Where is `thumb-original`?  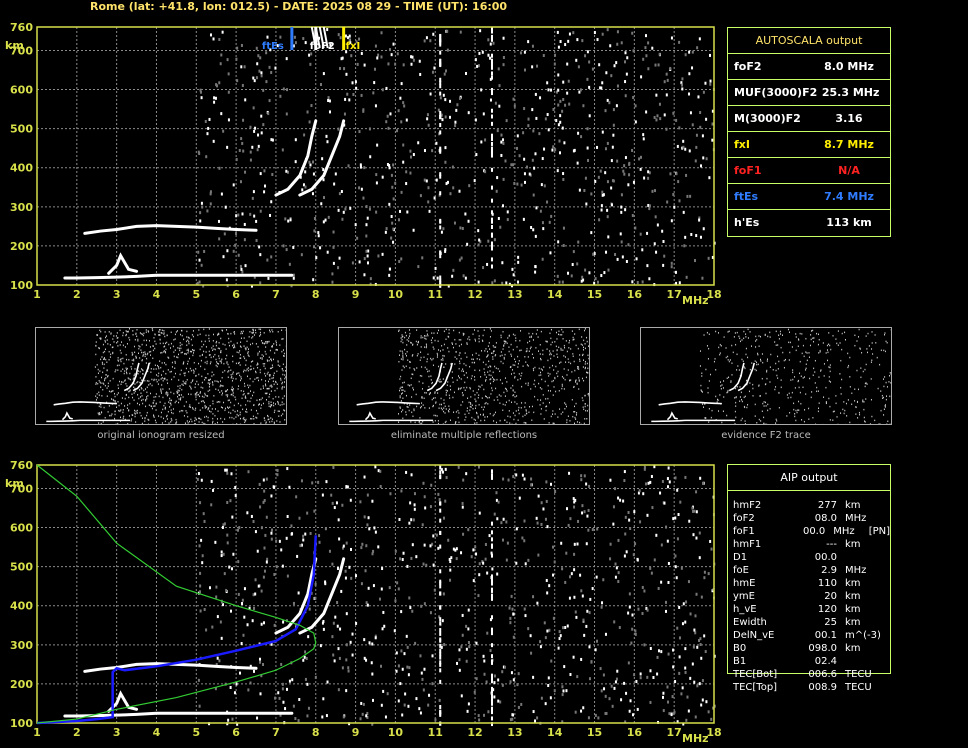
thumb-original is located at coordinates (161, 376).